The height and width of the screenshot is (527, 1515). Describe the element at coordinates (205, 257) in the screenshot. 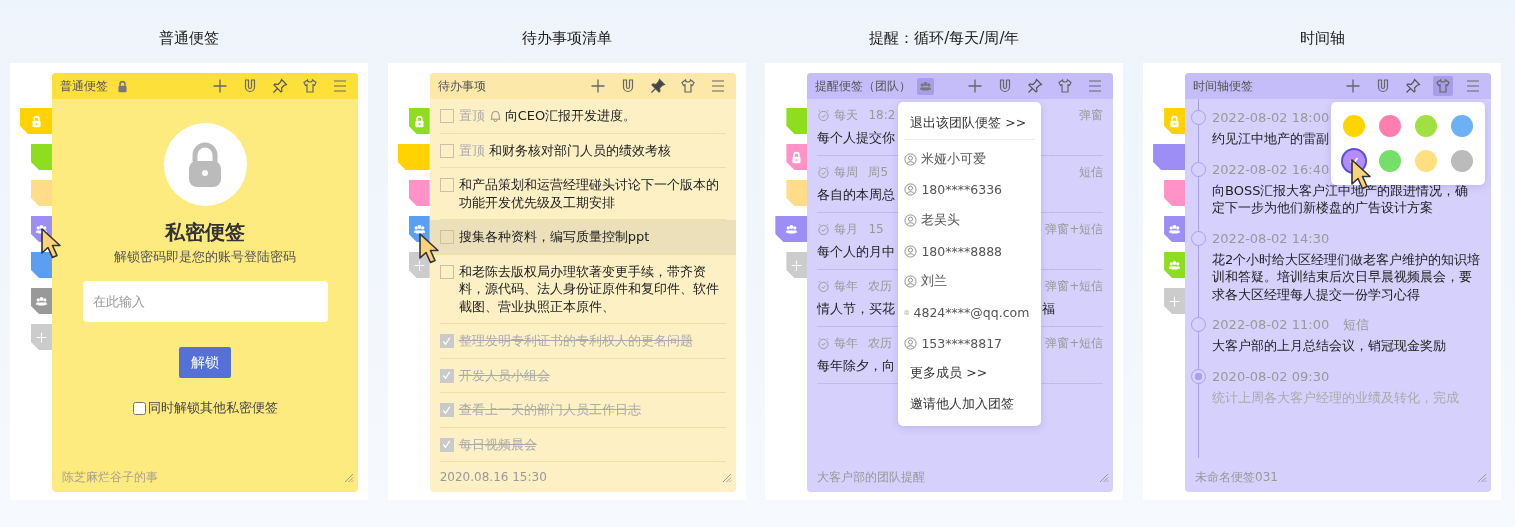

I see `lock-hint: 解锁密码即是您的账号登陆密码` at that location.